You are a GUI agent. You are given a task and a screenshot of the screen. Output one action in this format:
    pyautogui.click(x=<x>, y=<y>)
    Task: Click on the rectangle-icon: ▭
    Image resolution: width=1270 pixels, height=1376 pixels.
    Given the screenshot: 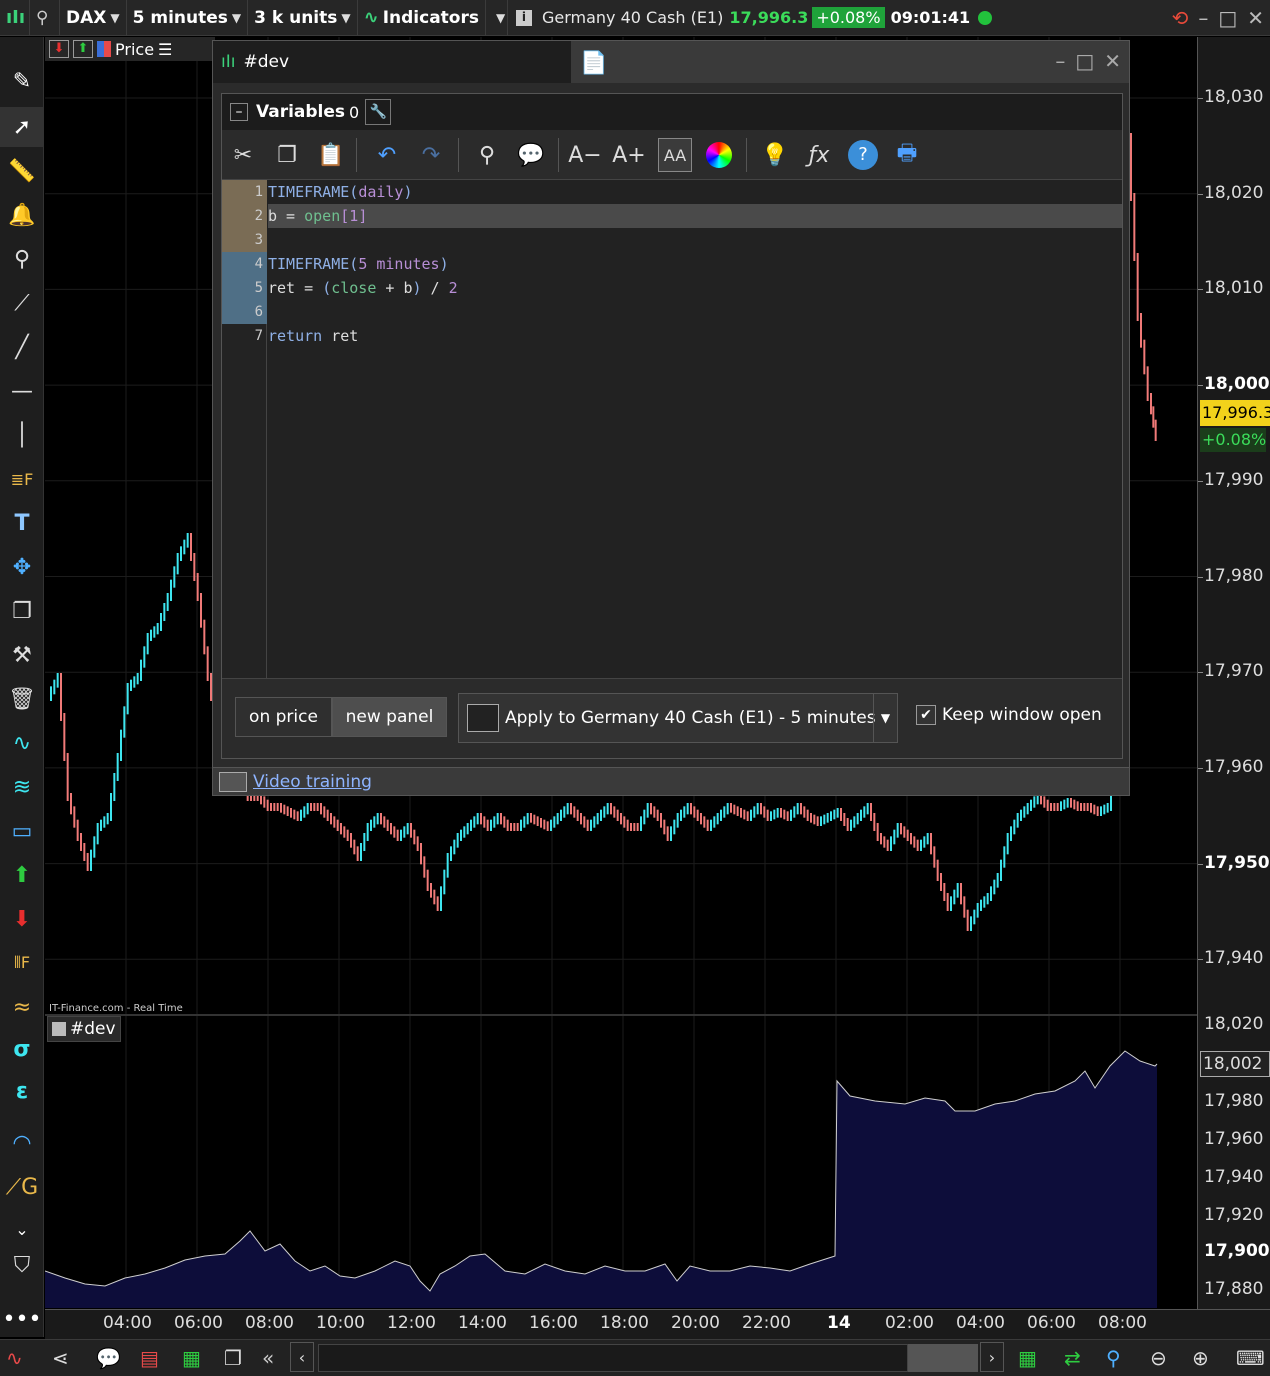 What is the action you would take?
    pyautogui.click(x=22, y=831)
    